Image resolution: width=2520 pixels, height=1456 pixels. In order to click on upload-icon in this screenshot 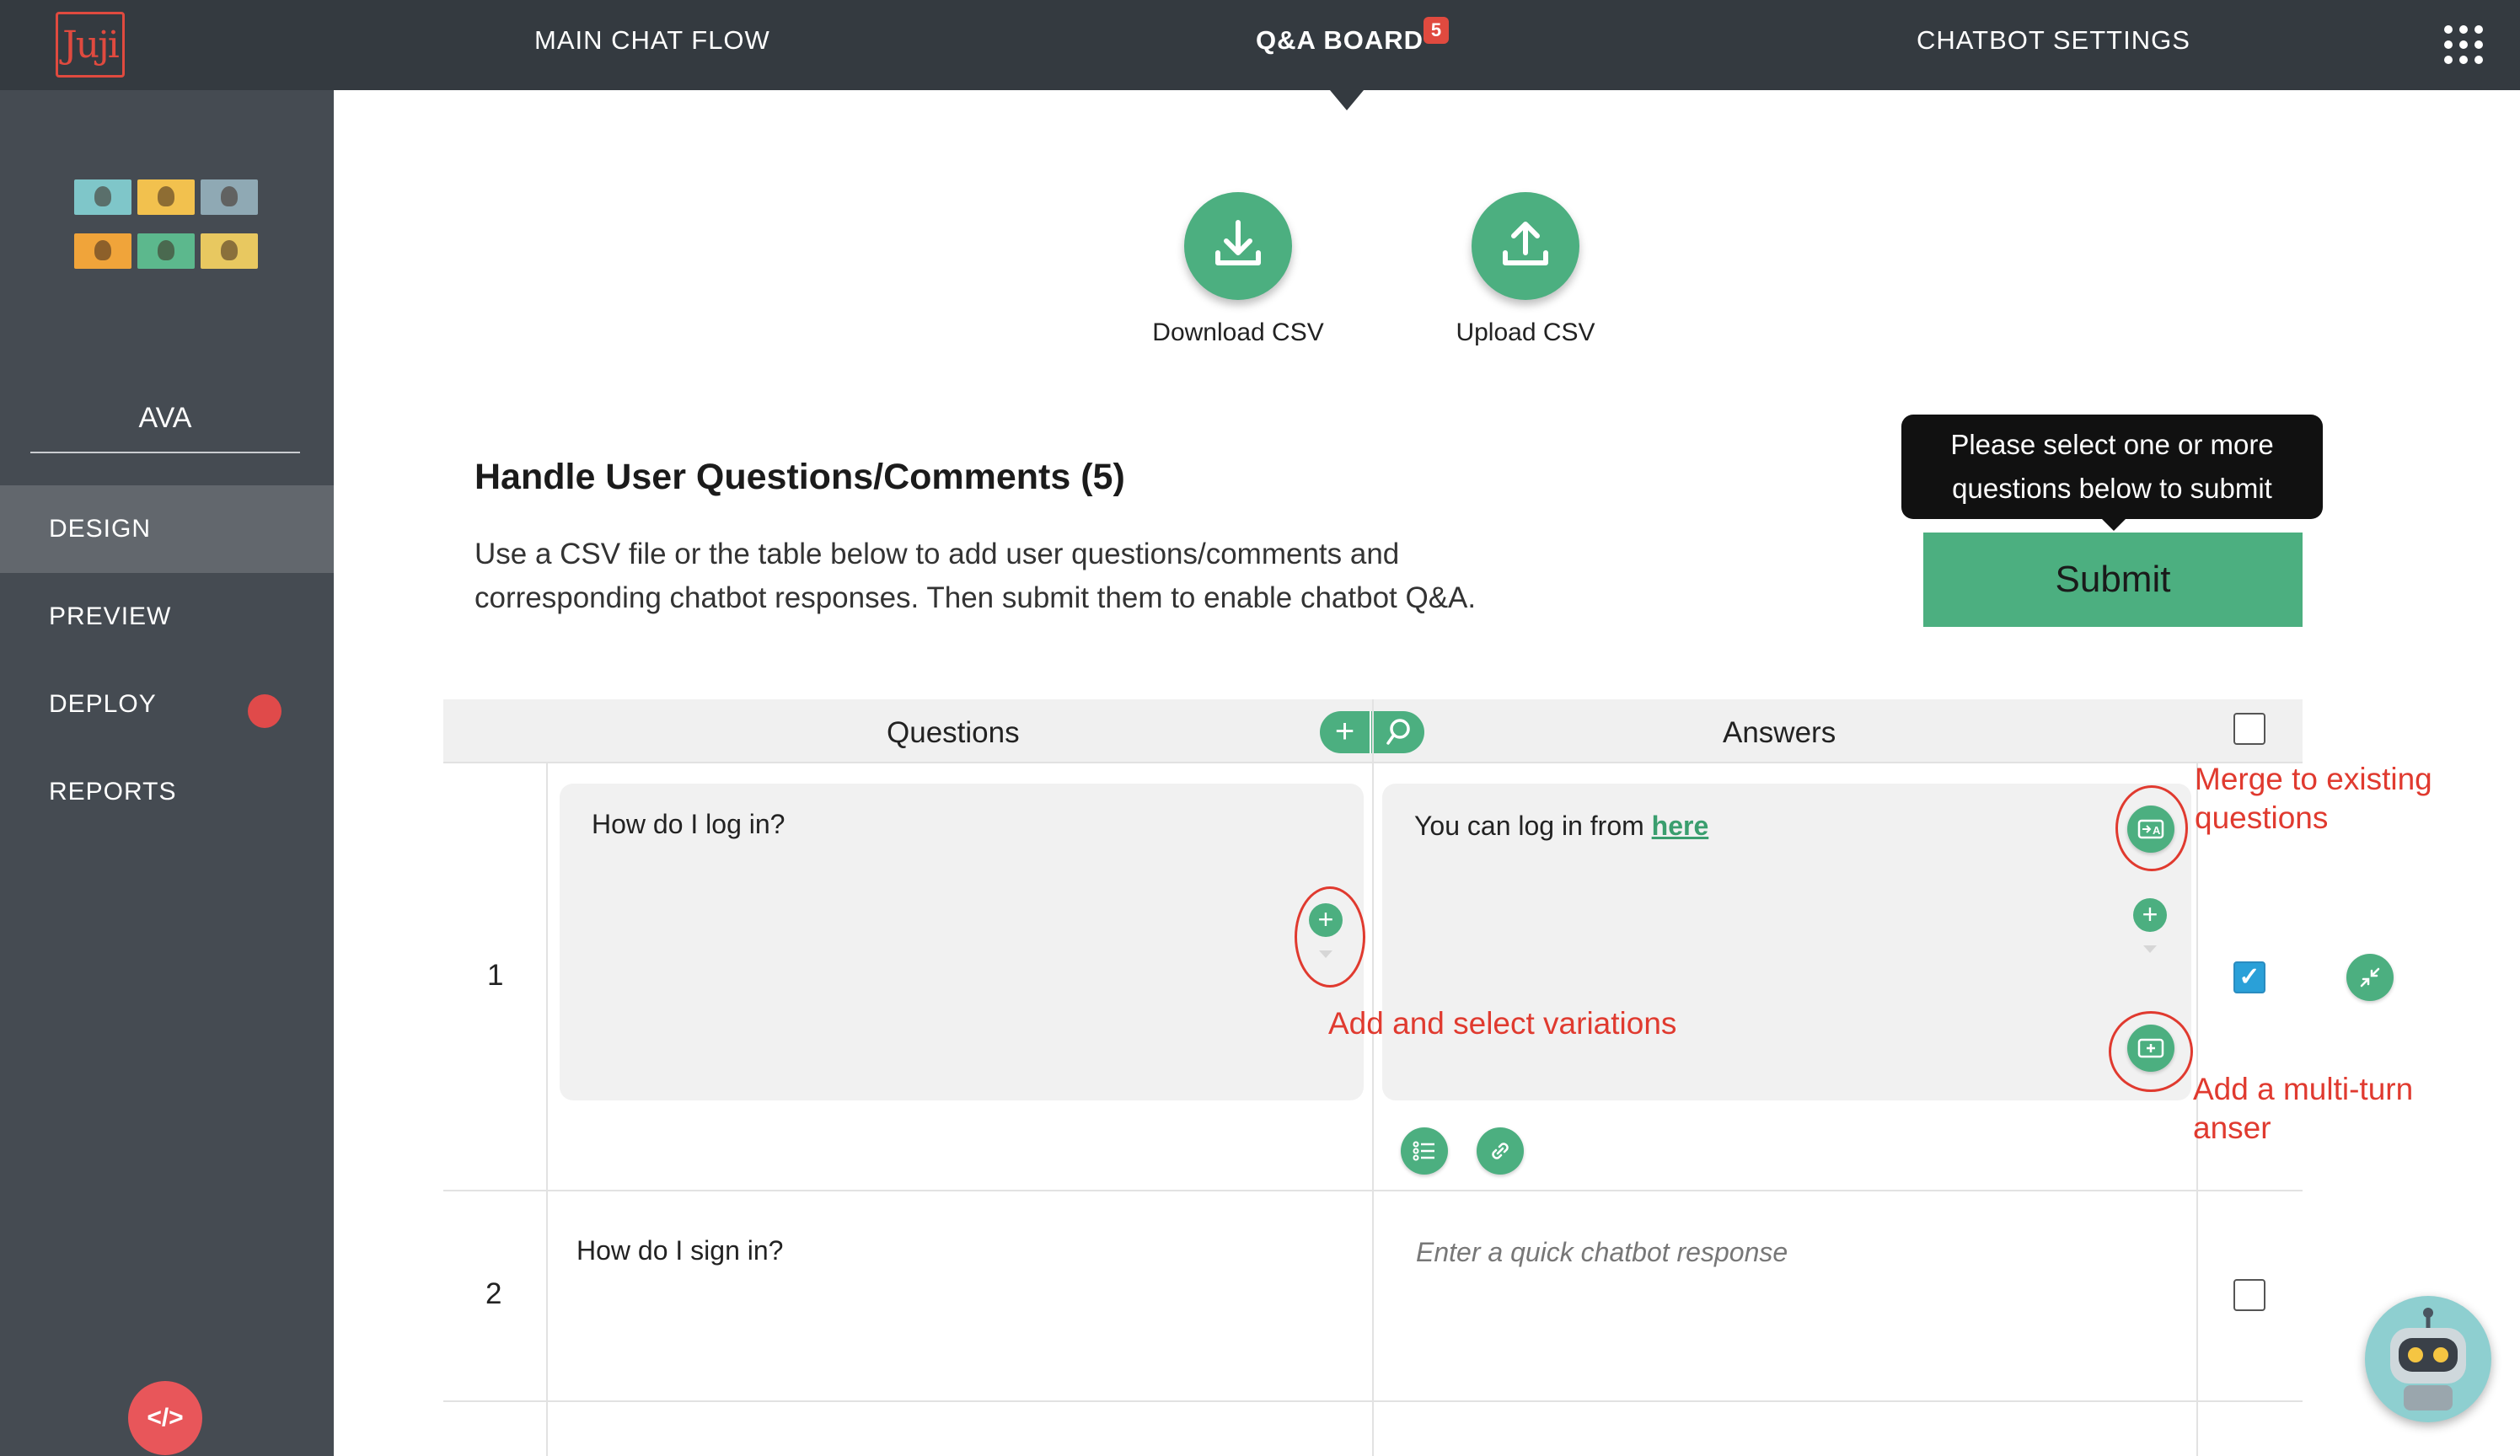, I will do `click(1525, 243)`.